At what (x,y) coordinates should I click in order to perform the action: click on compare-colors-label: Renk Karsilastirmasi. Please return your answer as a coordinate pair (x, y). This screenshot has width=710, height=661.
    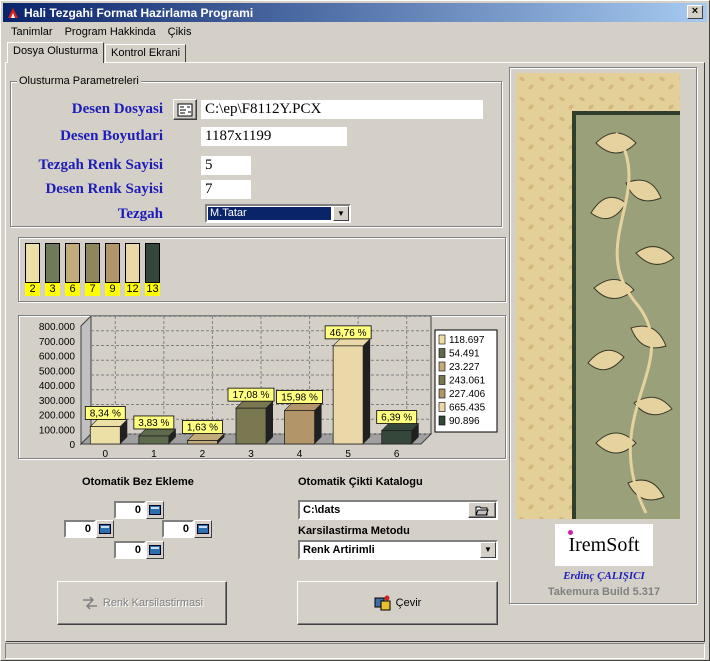
    Looking at the image, I should click on (153, 603).